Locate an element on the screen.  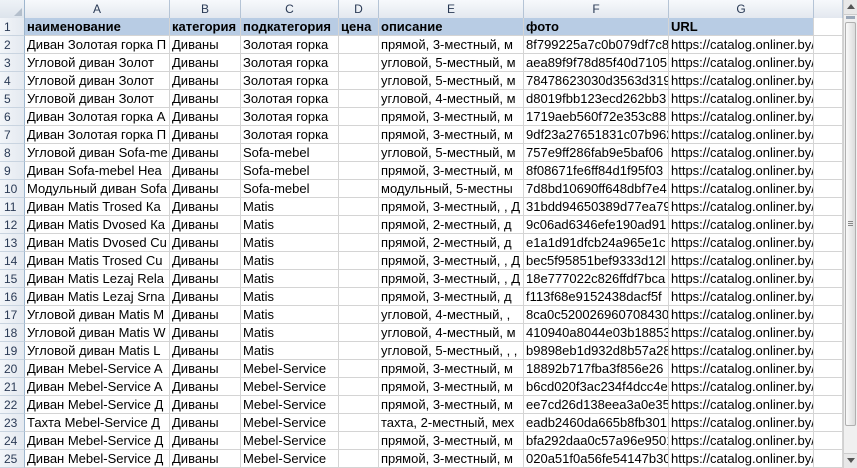
row-number: 18 is located at coordinates (12, 333).